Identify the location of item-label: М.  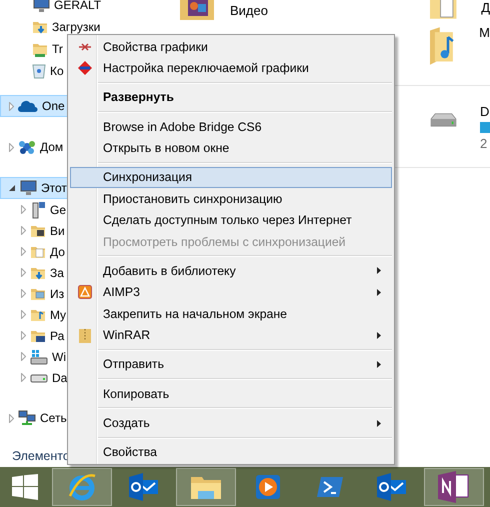
(484, 32).